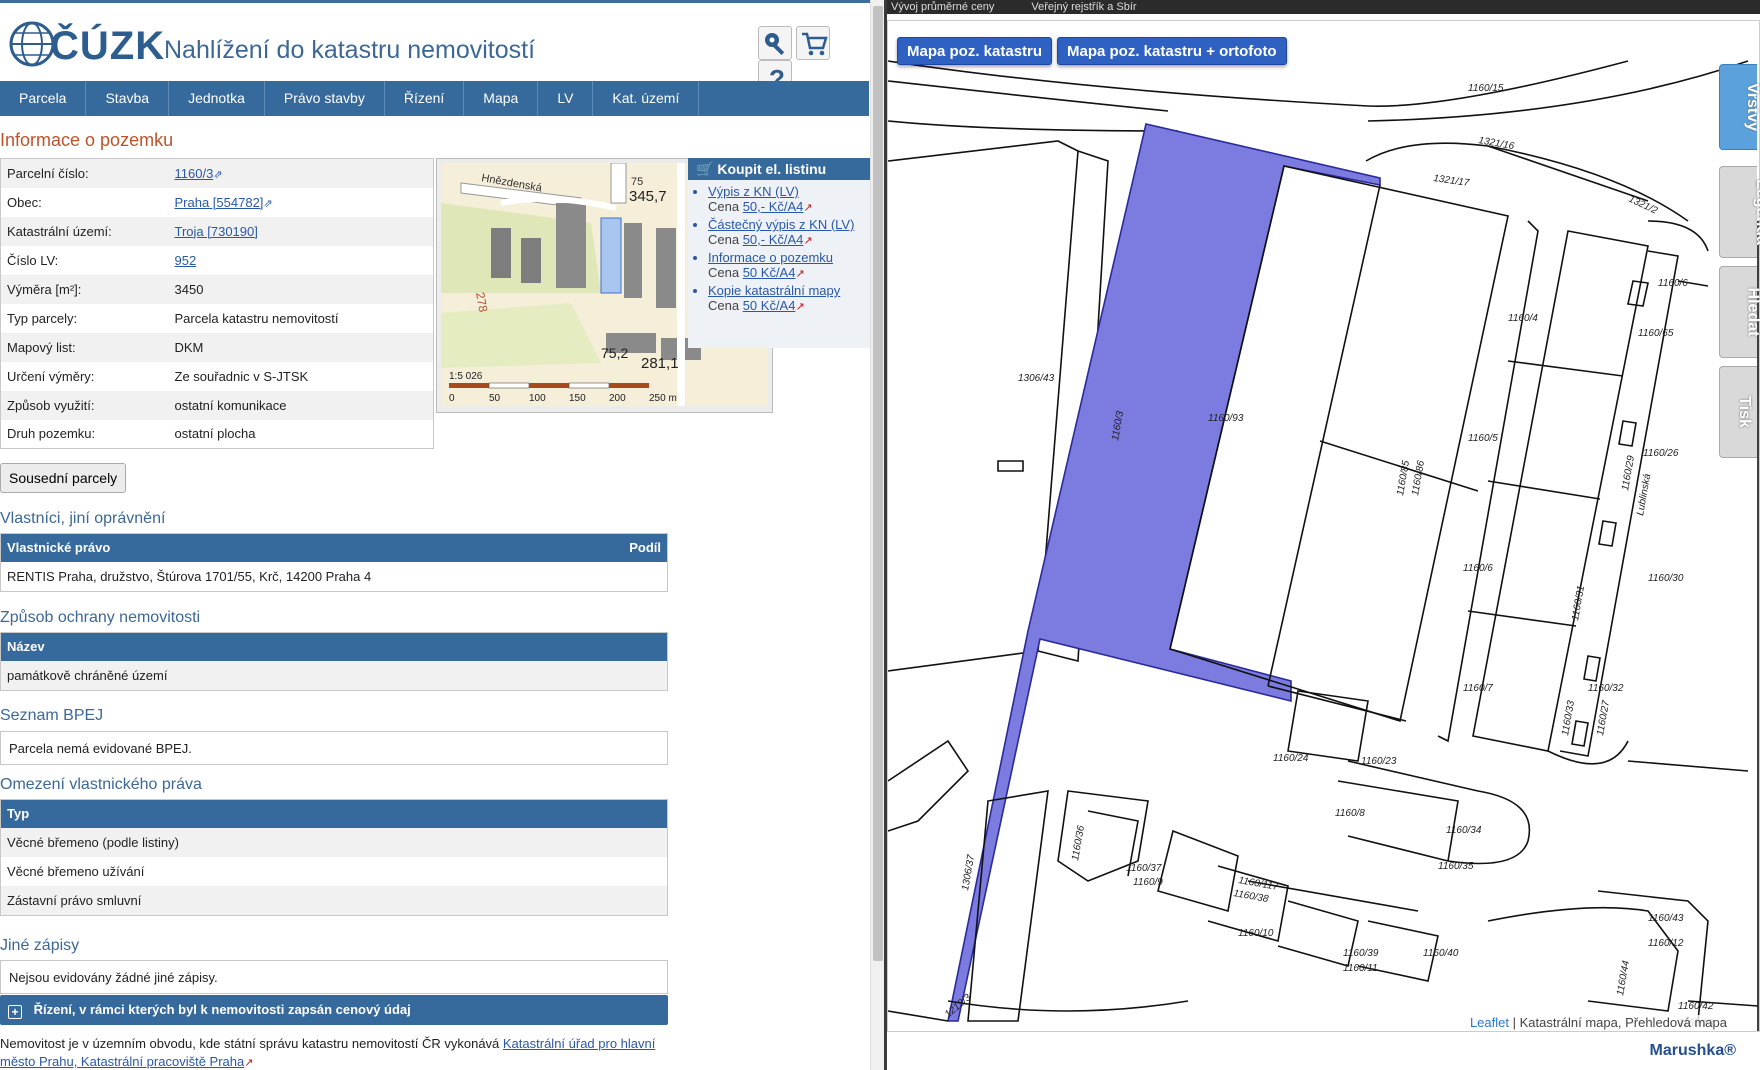  Describe the element at coordinates (1172, 51) in the screenshot. I see `map-cadastre-ortho-button: Mapa poz. katastru + ortofoto` at that location.